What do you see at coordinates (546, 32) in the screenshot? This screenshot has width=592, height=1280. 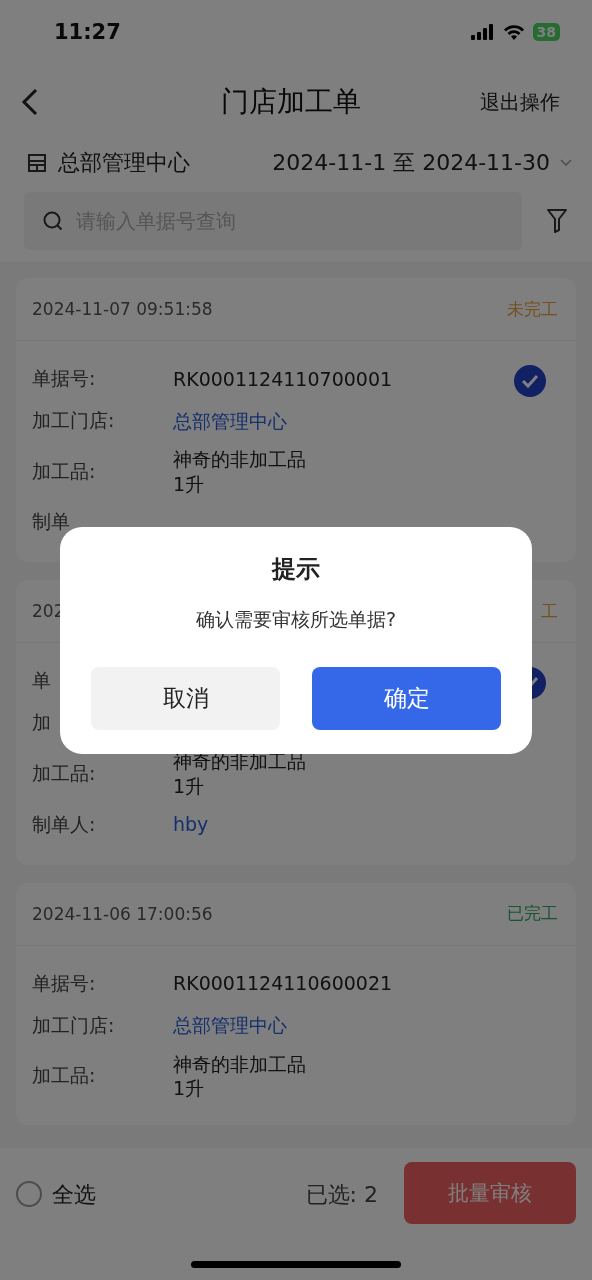 I see `battery-level: 38` at bounding box center [546, 32].